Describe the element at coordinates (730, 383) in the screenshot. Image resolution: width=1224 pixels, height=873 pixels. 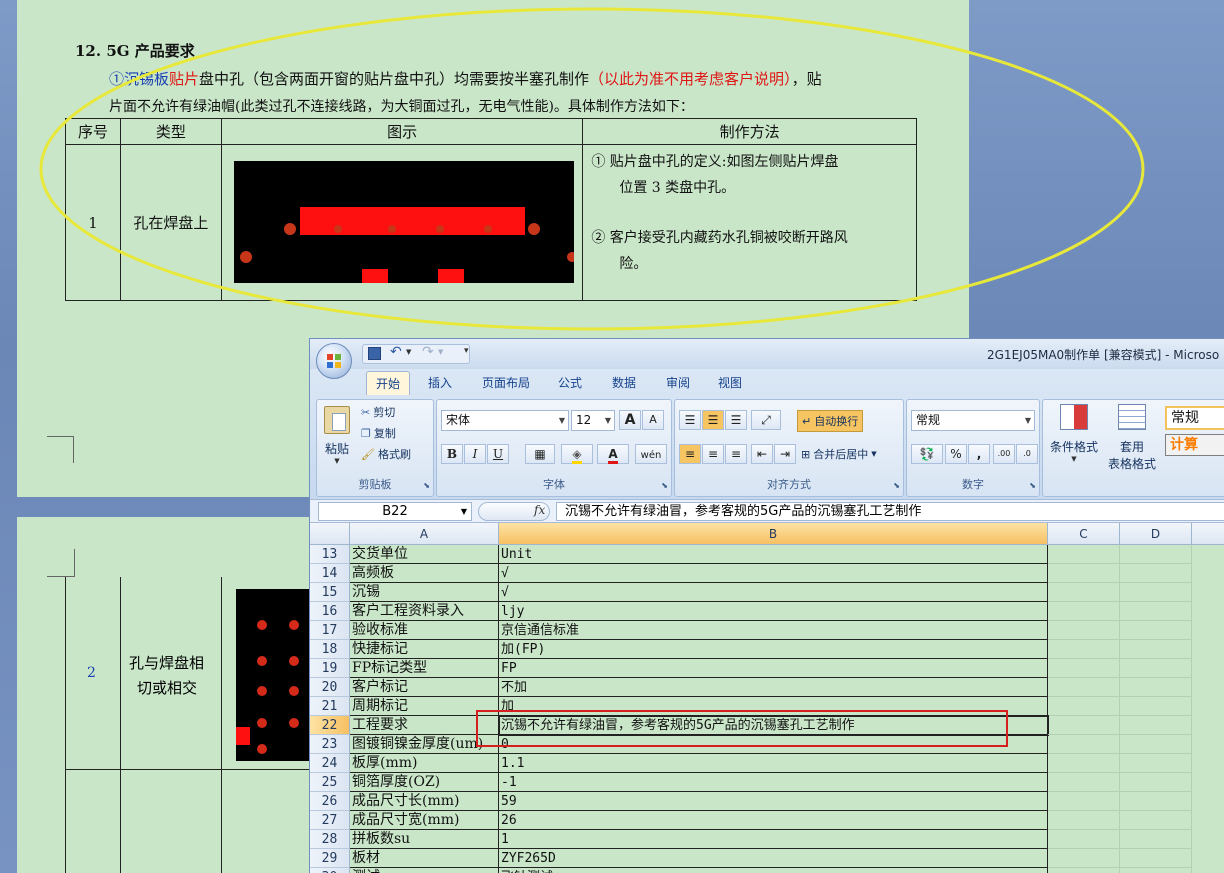
I see `tab-view: 视图` at that location.